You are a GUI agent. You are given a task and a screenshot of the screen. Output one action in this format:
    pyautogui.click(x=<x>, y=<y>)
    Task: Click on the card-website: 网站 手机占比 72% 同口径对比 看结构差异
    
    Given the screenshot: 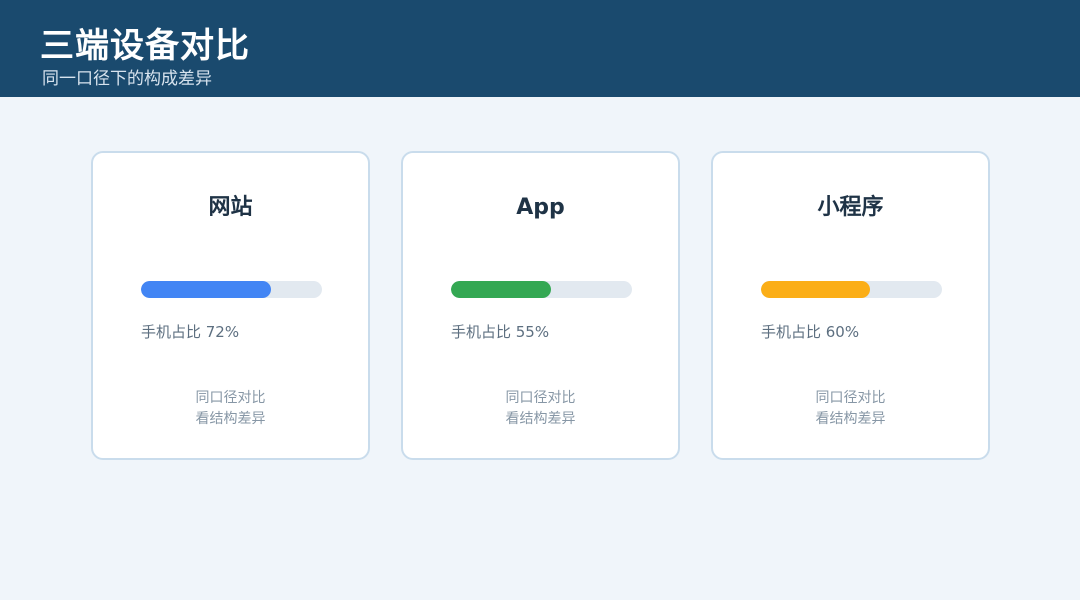 What is the action you would take?
    pyautogui.click(x=230, y=305)
    